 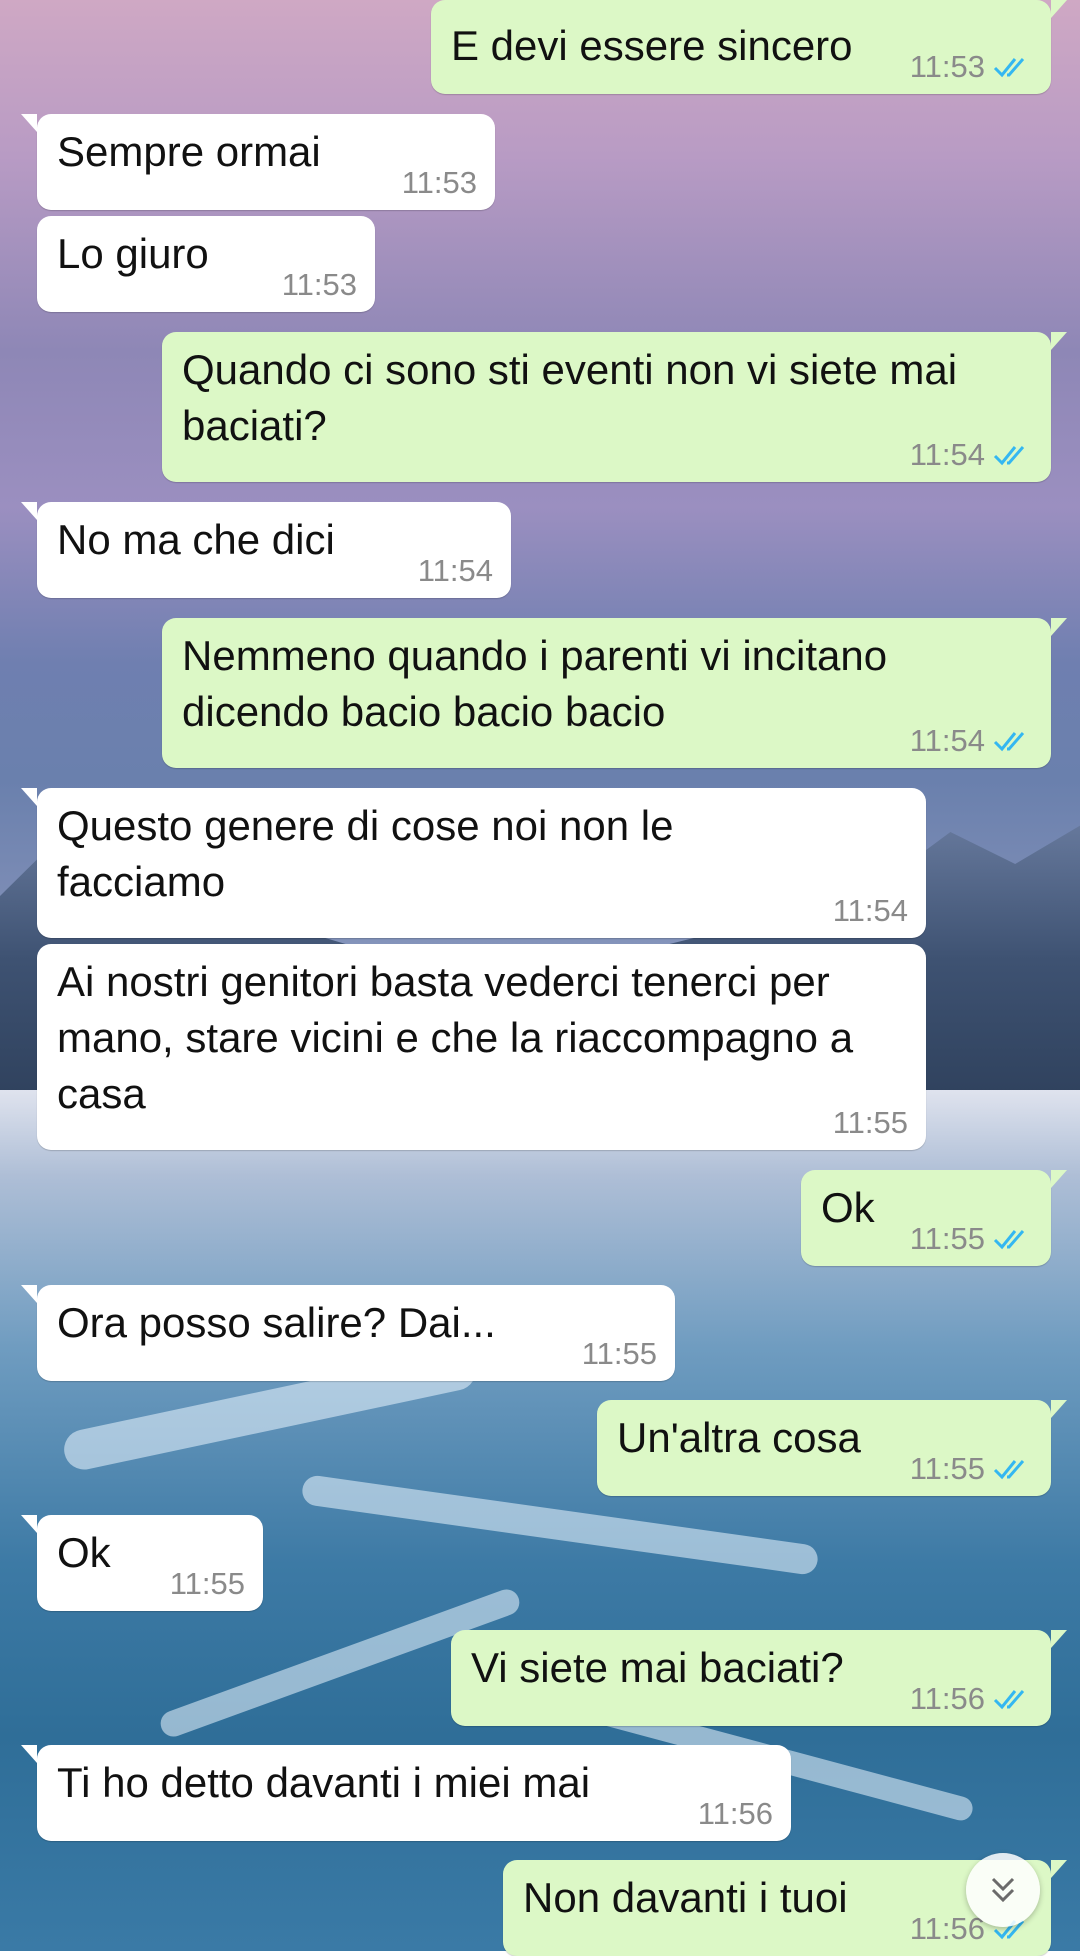 I want to click on message-text: Sempre ormai, so click(x=189, y=151).